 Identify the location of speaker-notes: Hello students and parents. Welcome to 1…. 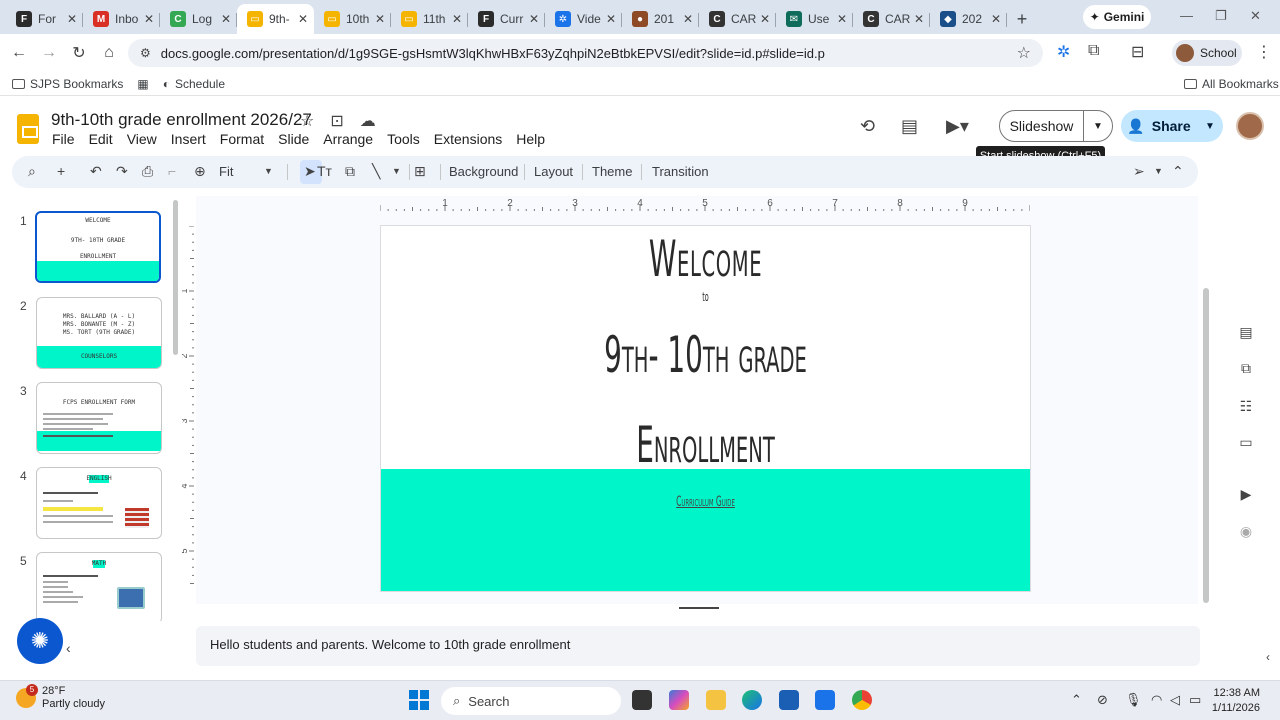
(698, 646).